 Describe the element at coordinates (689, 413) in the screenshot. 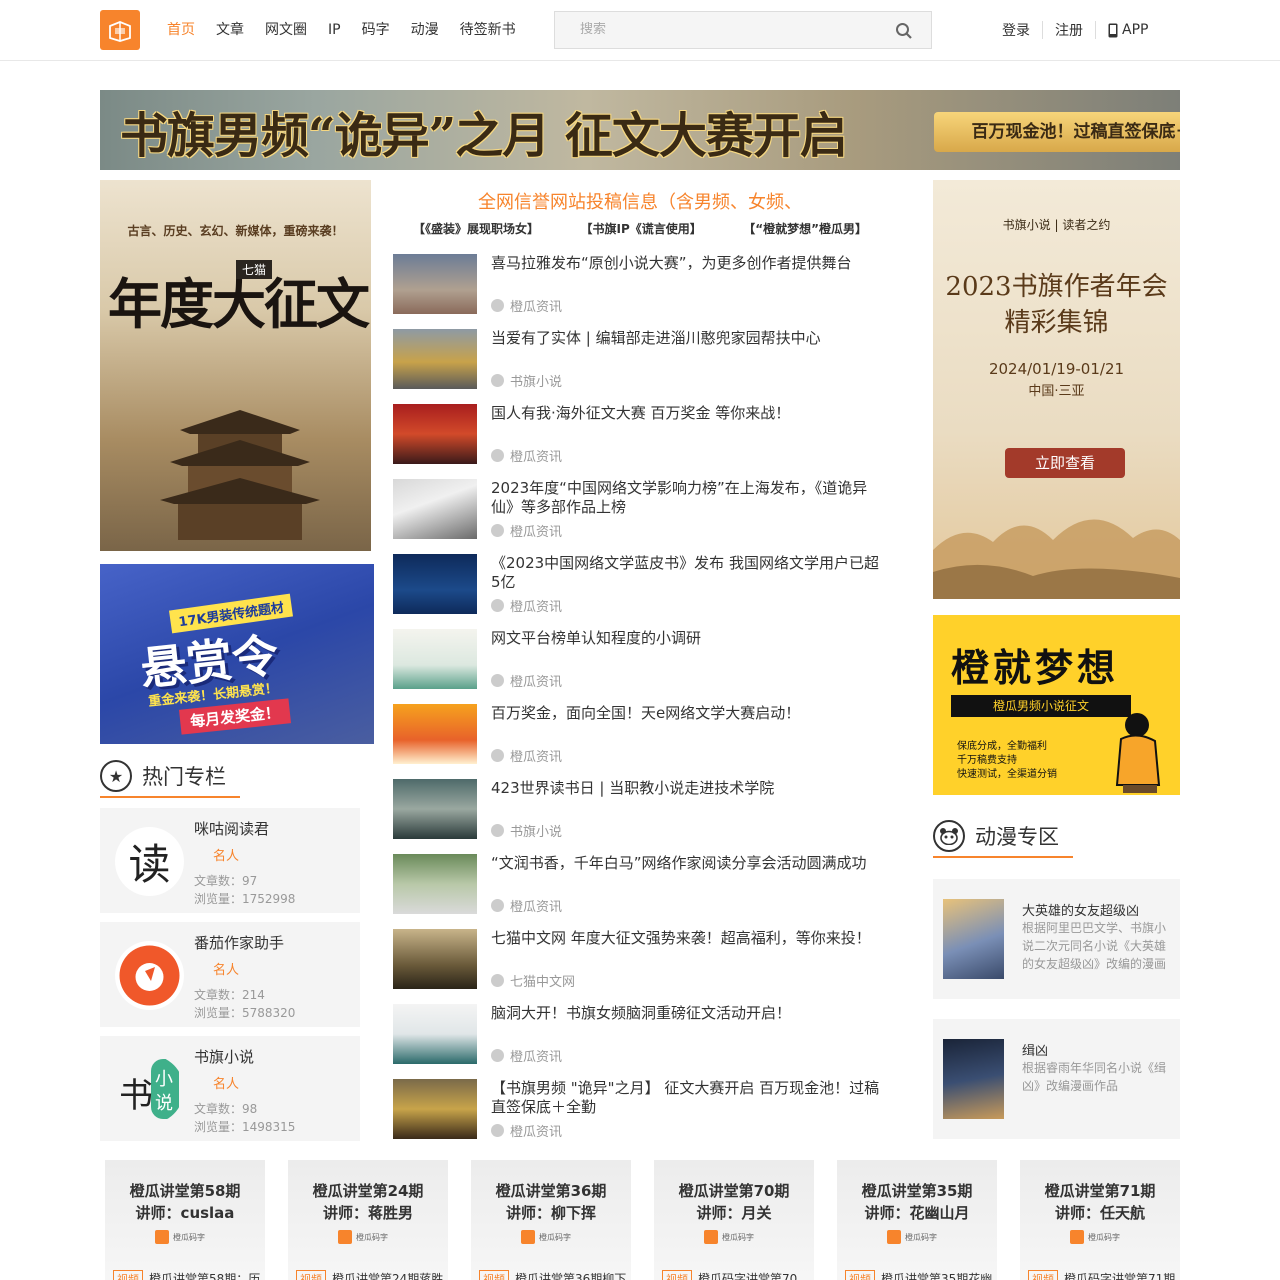

I see `news-title: 国人有我·海外征文大赛 百万奖金 等你来战！` at that location.